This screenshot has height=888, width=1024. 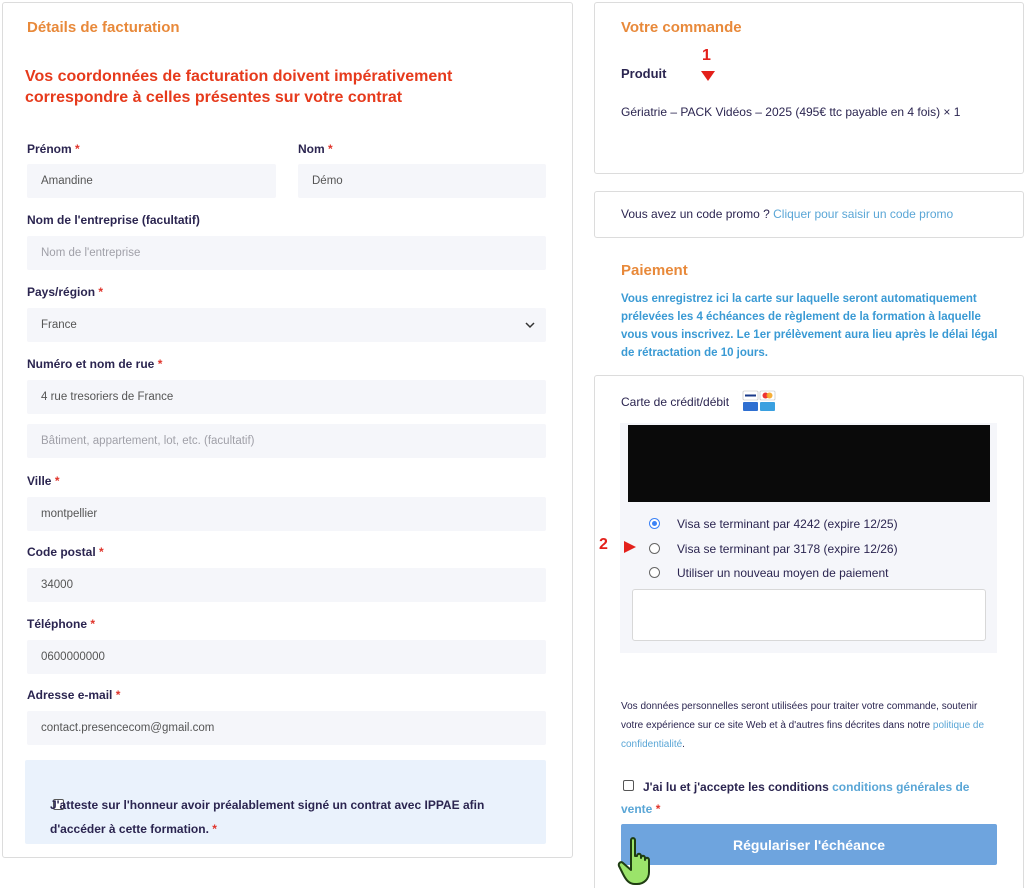 What do you see at coordinates (809, 615) in the screenshot?
I see `new-card-input` at bounding box center [809, 615].